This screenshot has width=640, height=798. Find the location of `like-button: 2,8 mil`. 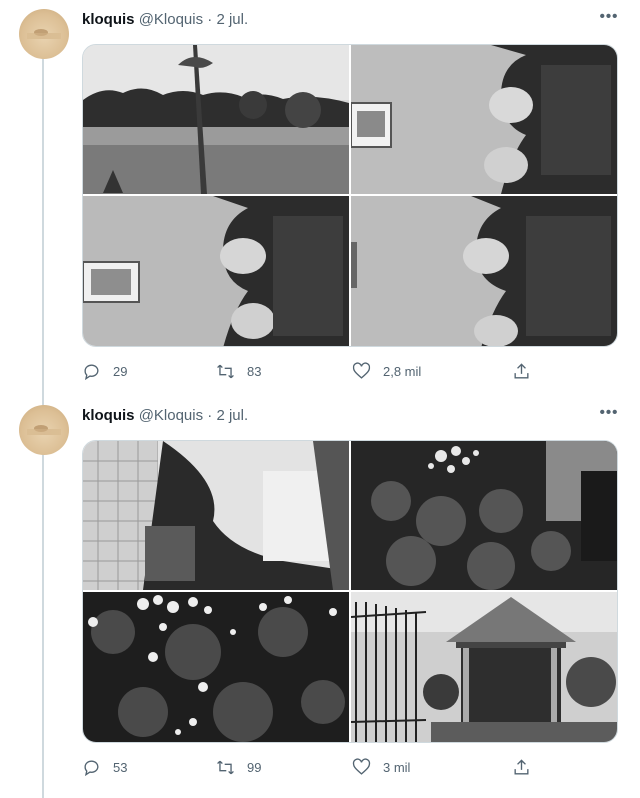

like-button: 2,8 mil is located at coordinates (386, 371).